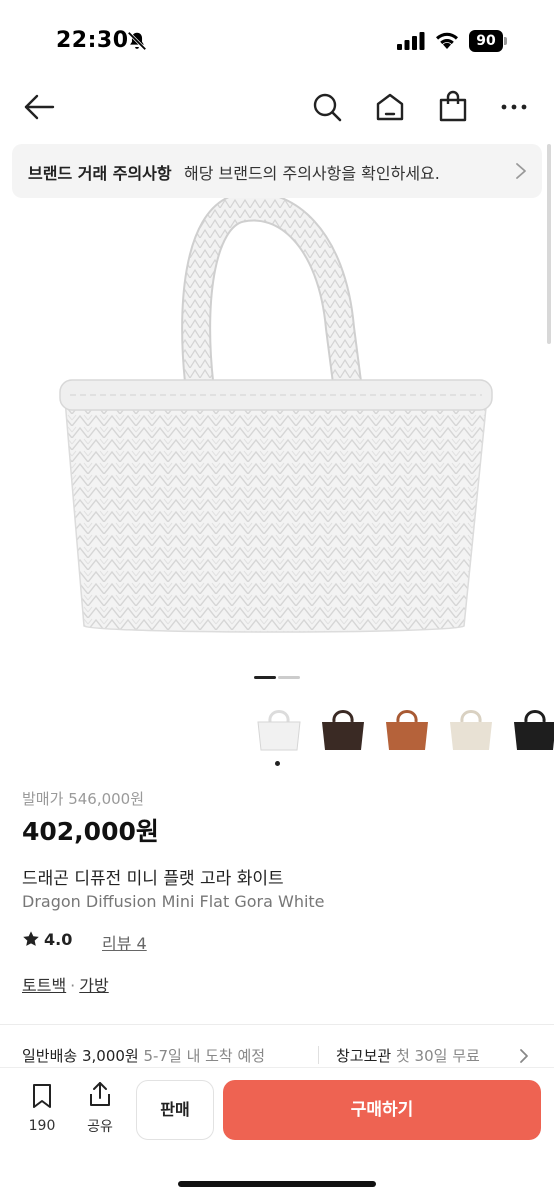 The height and width of the screenshot is (1200, 554). I want to click on more-button, so click(515, 107).